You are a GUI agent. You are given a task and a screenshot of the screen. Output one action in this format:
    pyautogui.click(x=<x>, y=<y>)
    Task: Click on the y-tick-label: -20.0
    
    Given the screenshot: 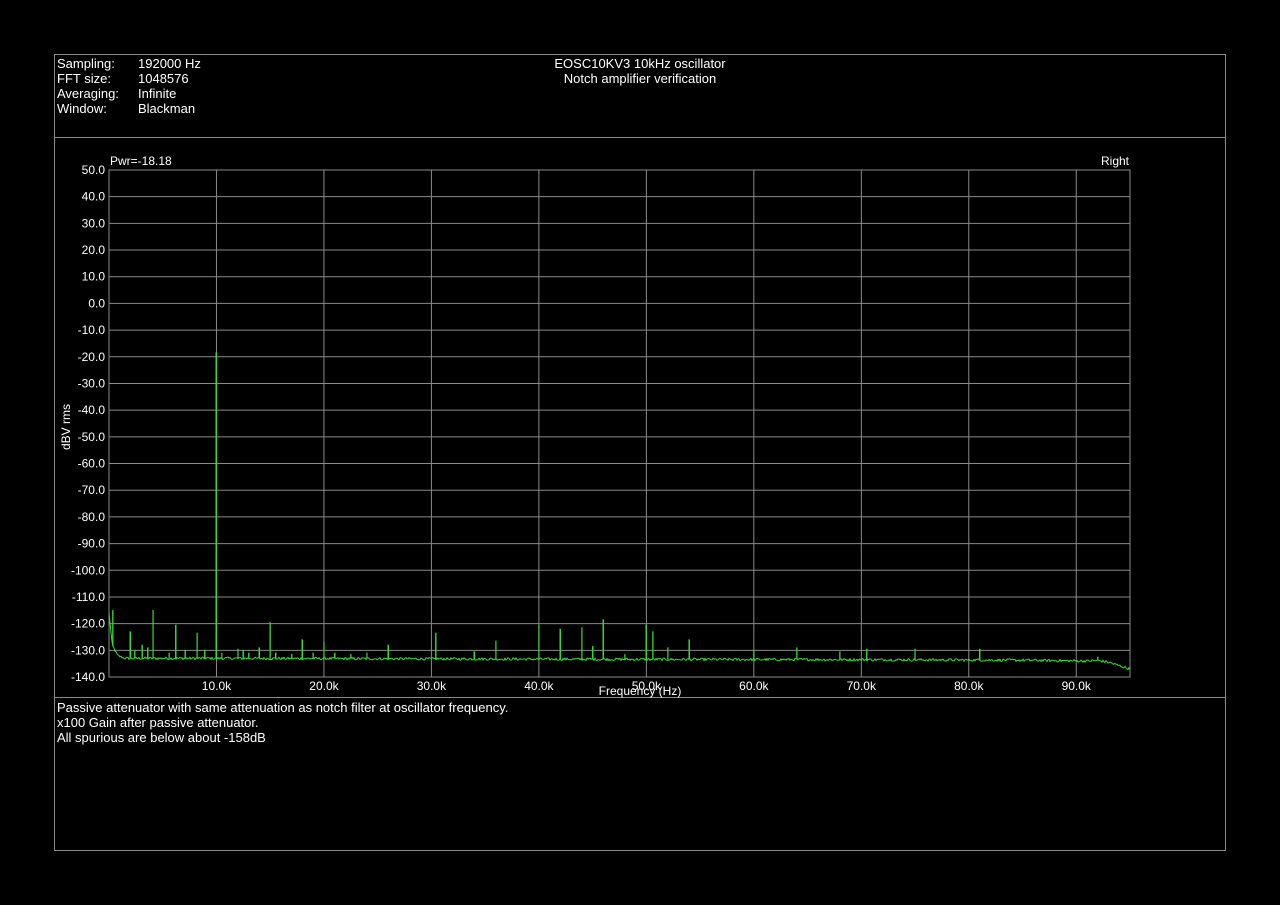 What is the action you would take?
    pyautogui.click(x=92, y=357)
    